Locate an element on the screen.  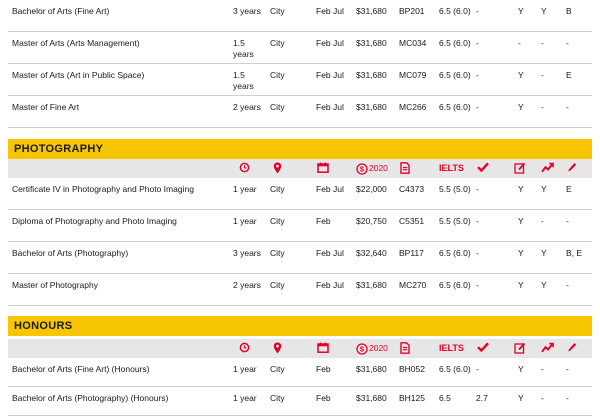
ielts-cell: 6.5 is located at coordinates (445, 398).